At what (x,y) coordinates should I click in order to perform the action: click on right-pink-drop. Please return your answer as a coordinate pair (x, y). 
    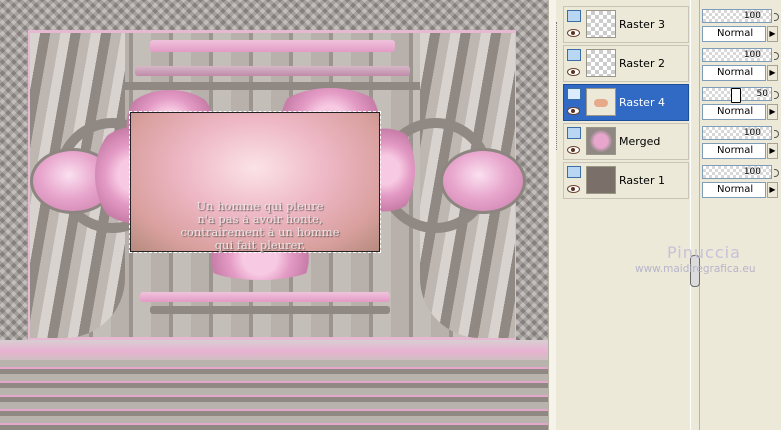
    Looking at the image, I should click on (483, 181).